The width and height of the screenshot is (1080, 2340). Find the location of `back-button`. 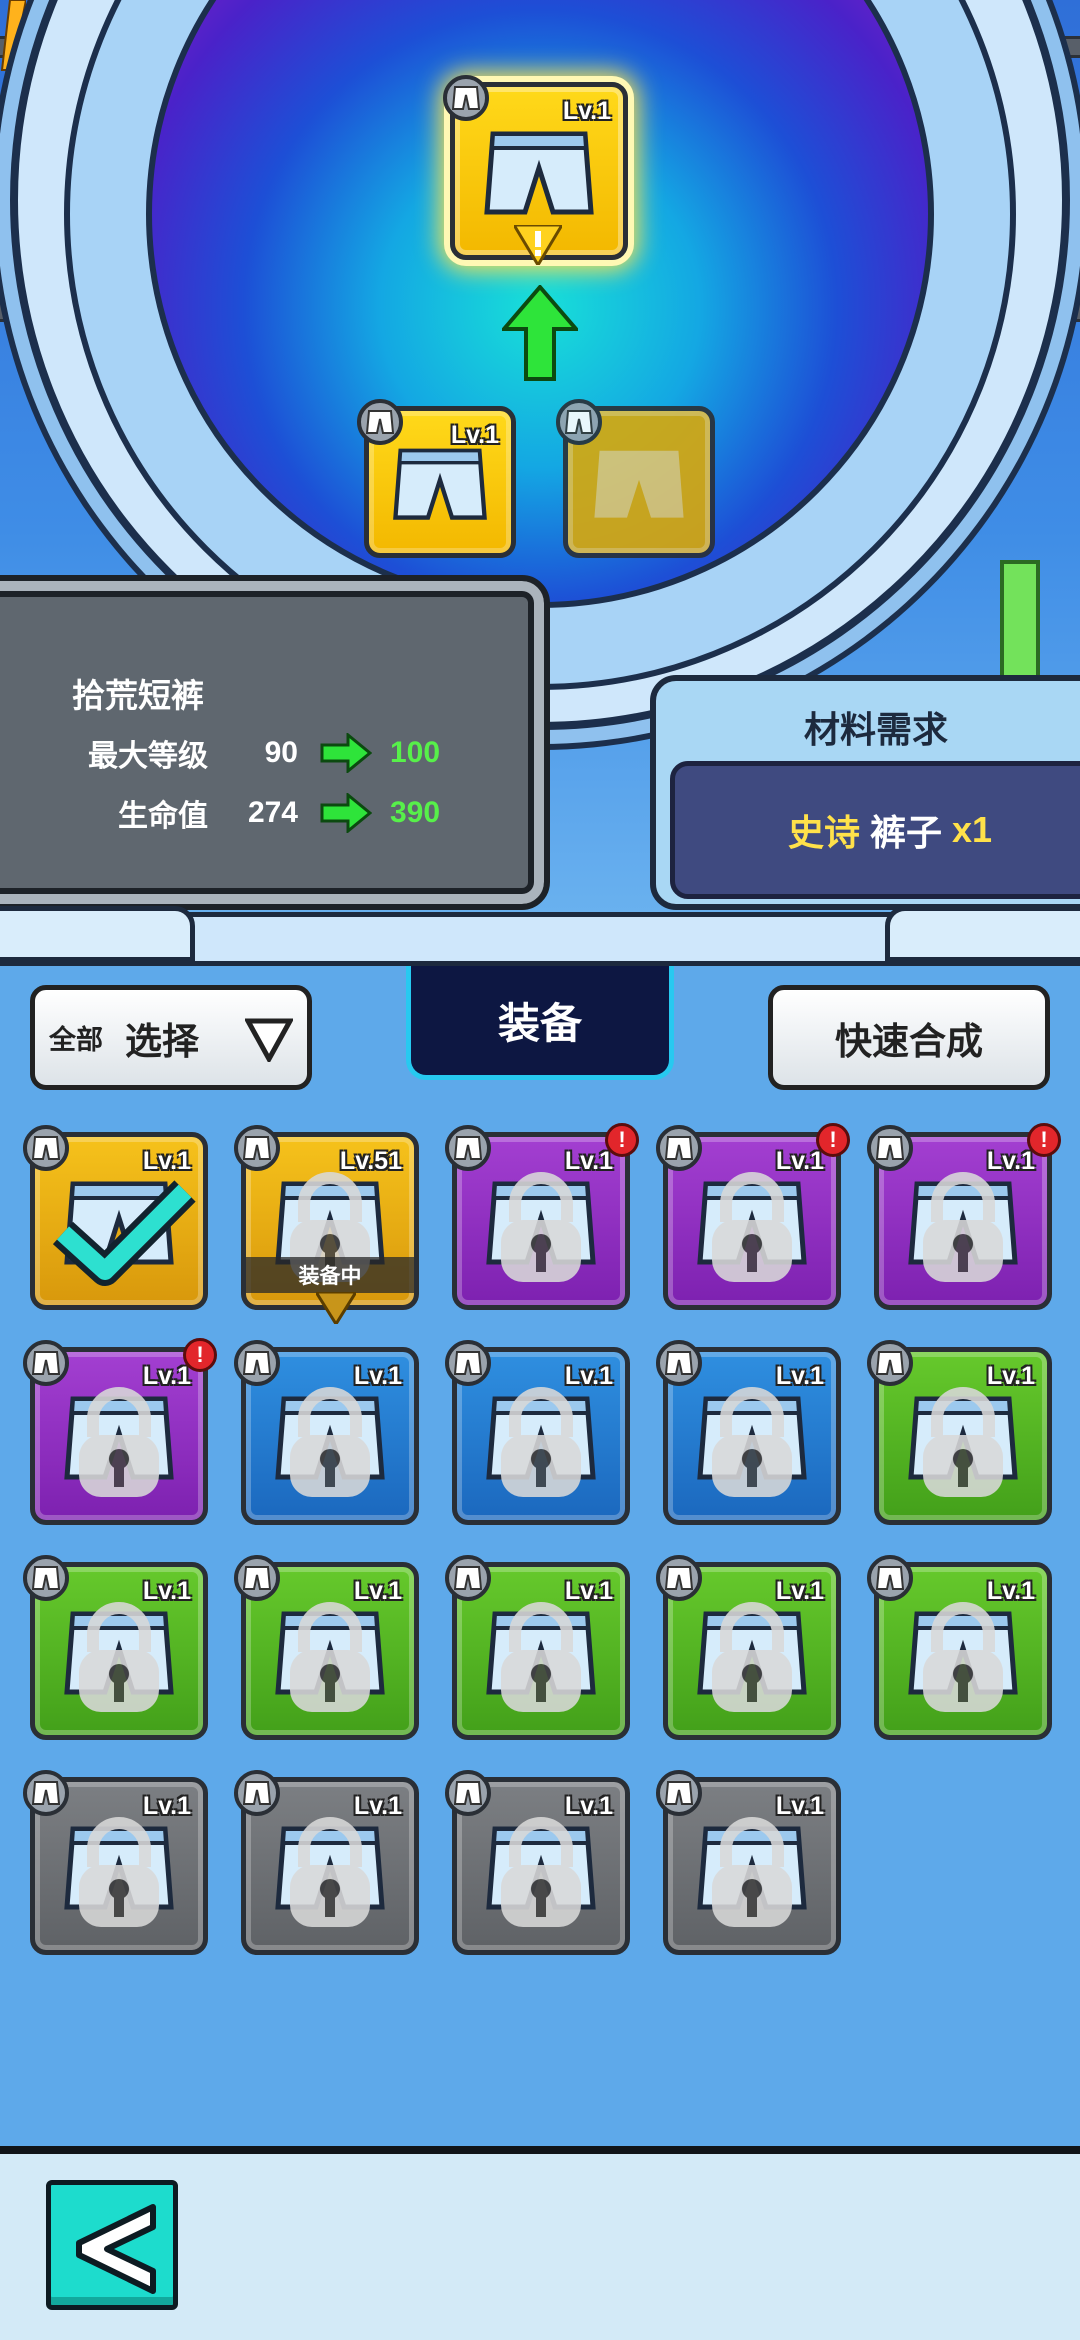

back-button is located at coordinates (112, 2245).